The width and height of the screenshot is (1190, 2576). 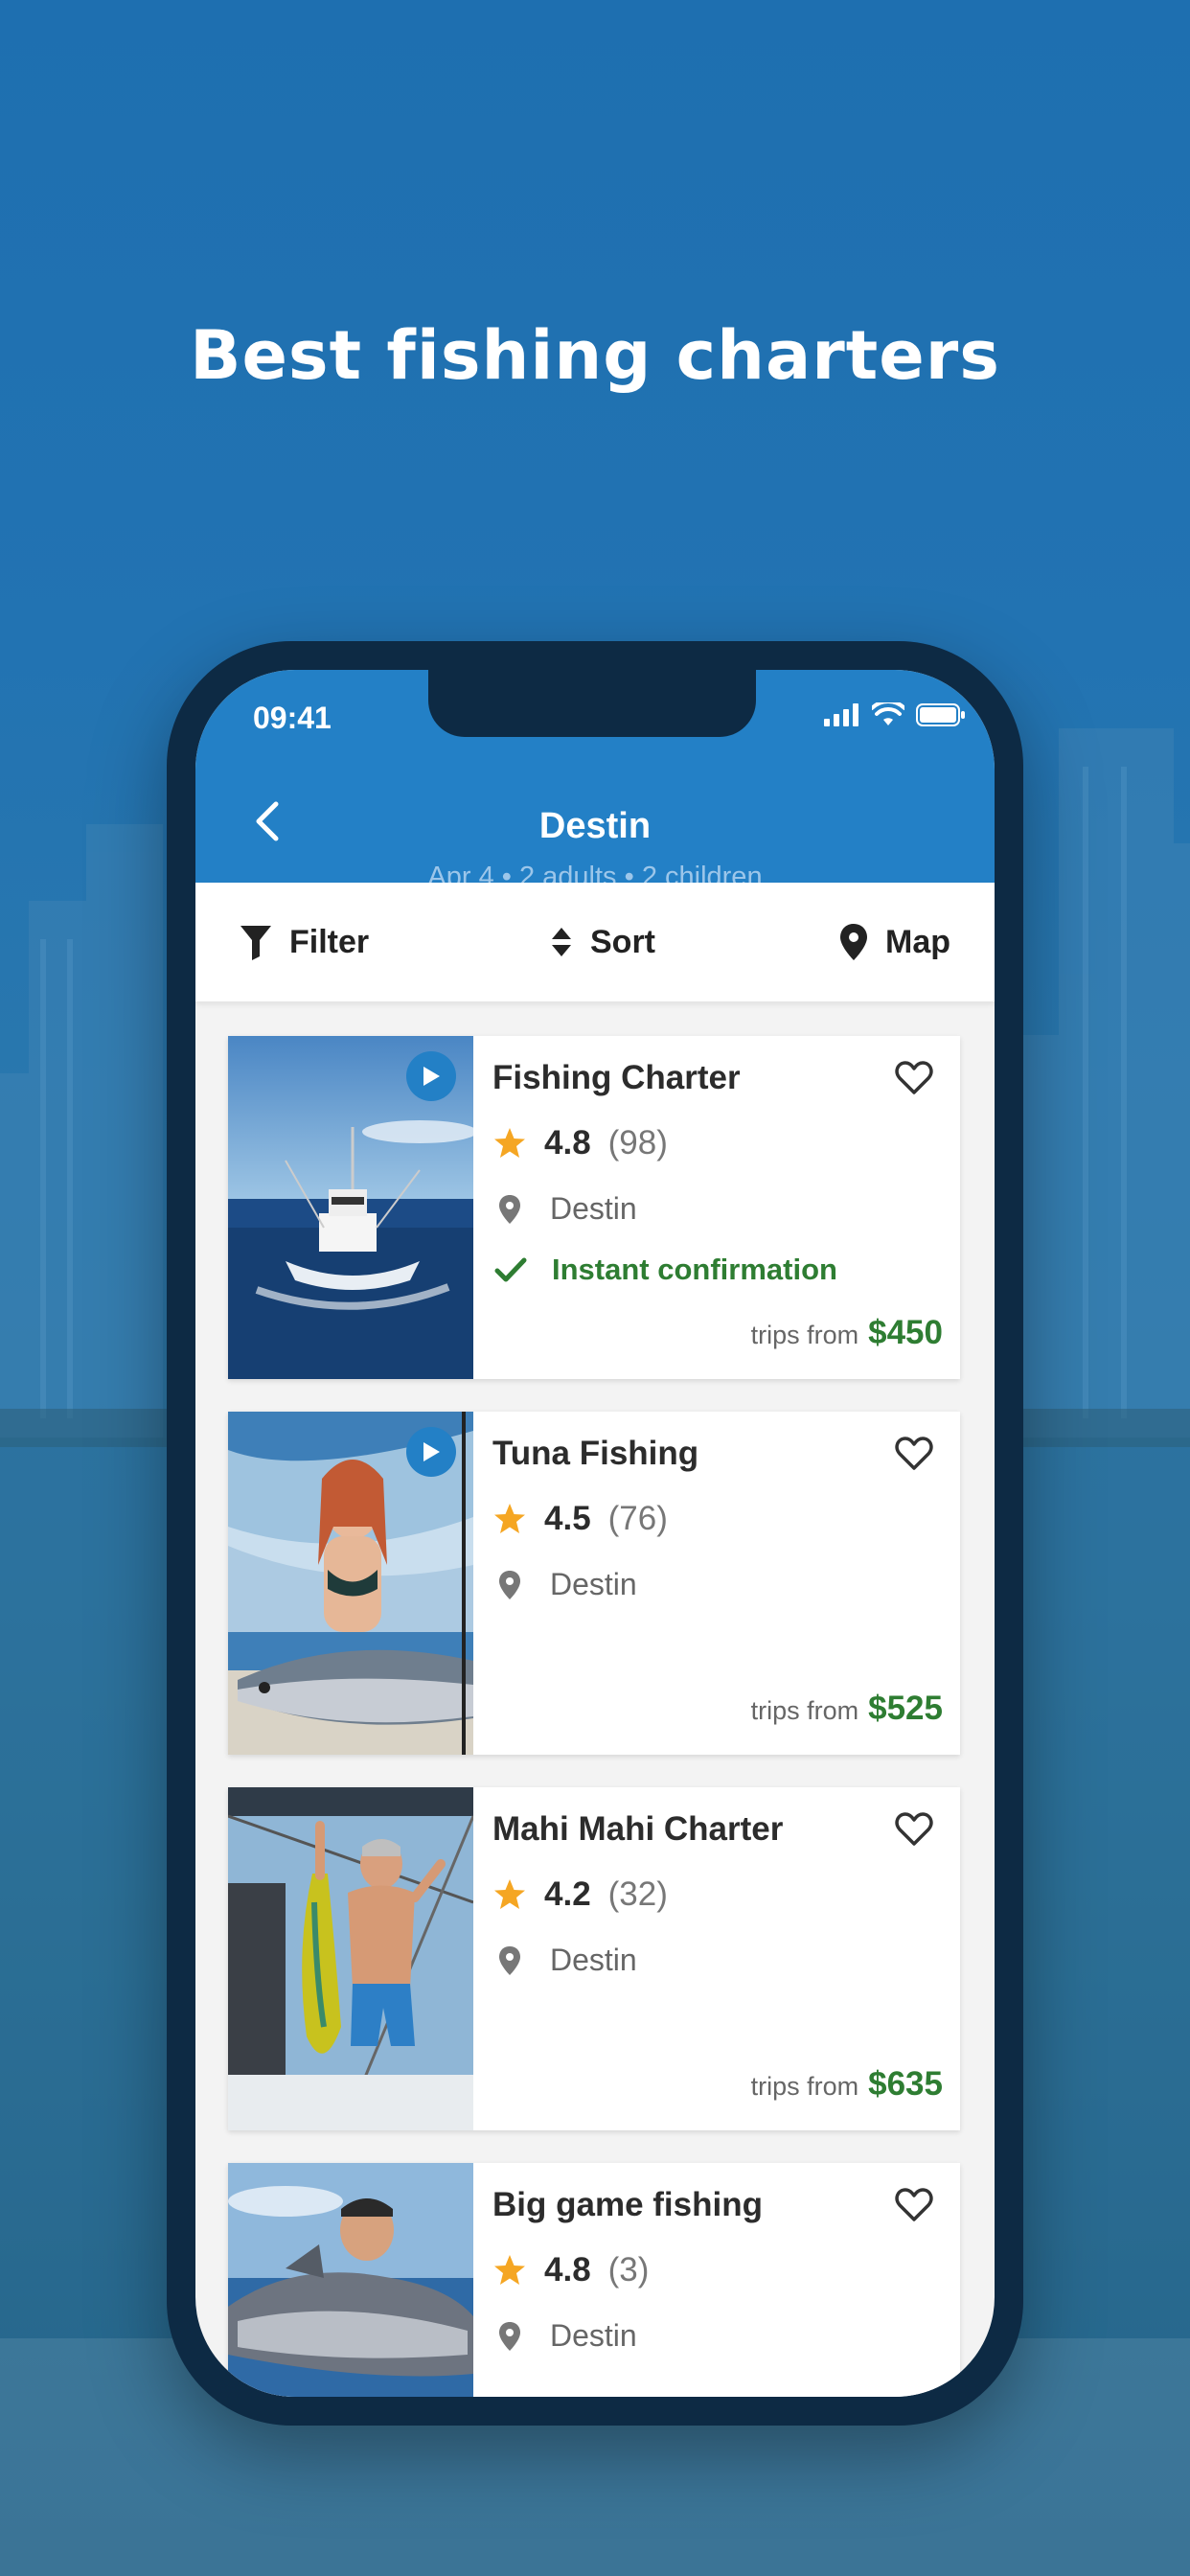 What do you see at coordinates (595, 826) in the screenshot?
I see `location-title: Destin` at bounding box center [595, 826].